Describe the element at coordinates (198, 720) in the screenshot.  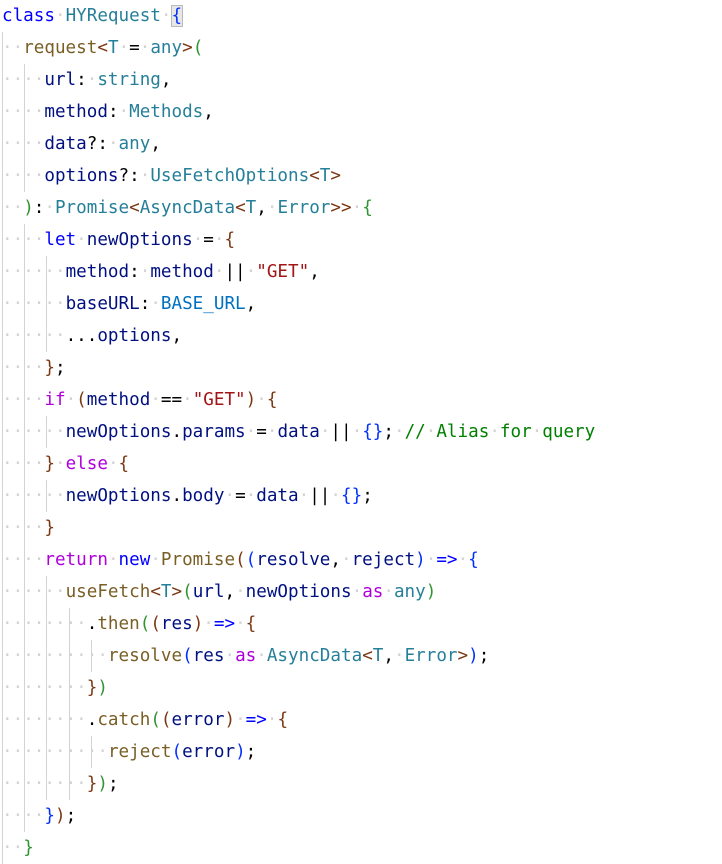
I see `variable: error` at that location.